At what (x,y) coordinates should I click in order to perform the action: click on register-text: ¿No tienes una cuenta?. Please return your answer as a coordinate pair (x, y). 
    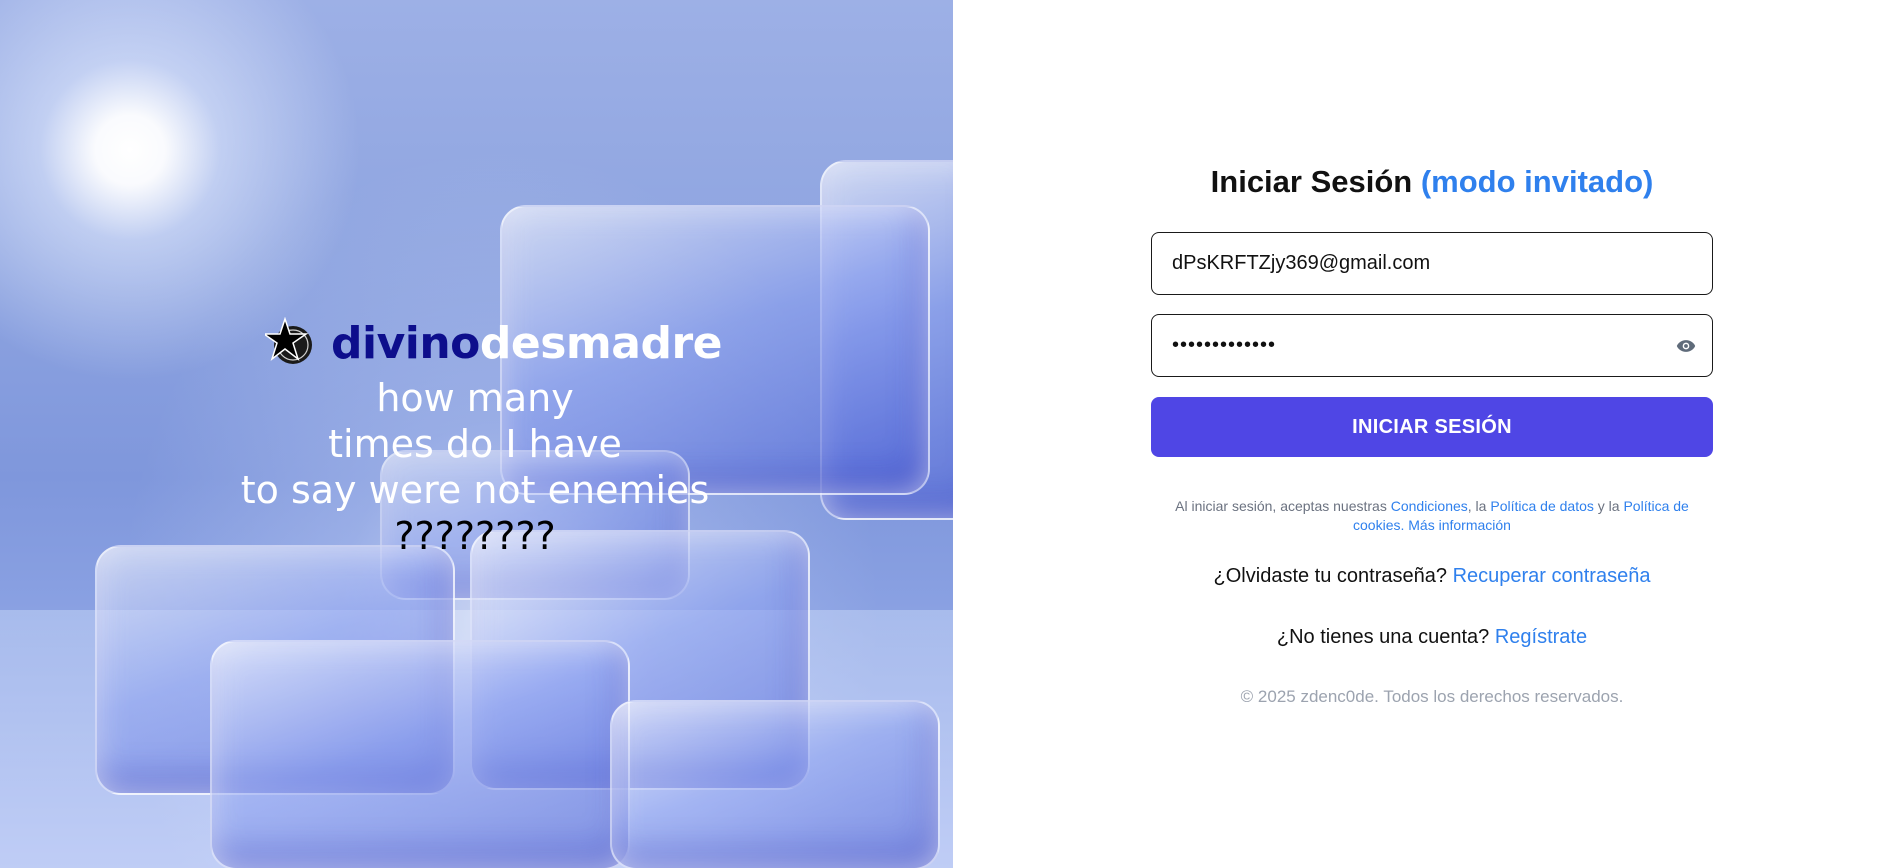
    Looking at the image, I should click on (1383, 637).